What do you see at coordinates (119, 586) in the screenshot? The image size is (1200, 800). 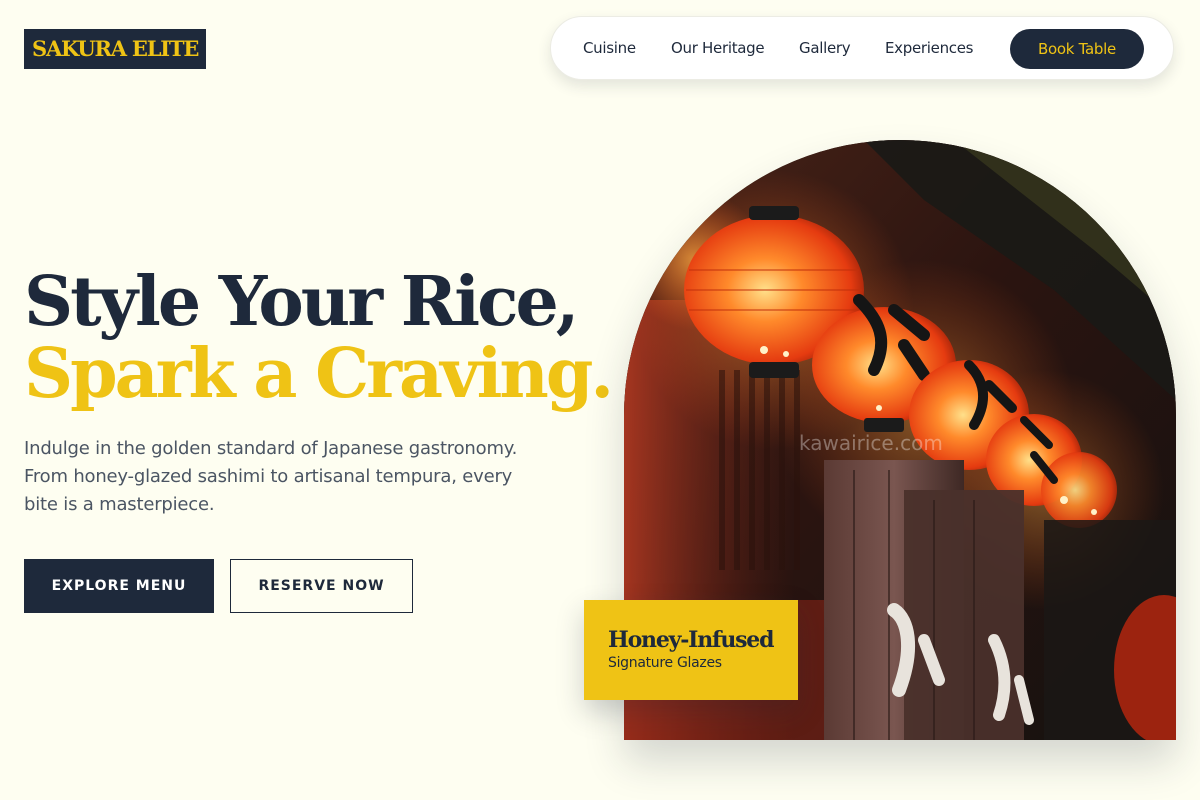 I see `explore-menu-button: EXPLORE MENU` at bounding box center [119, 586].